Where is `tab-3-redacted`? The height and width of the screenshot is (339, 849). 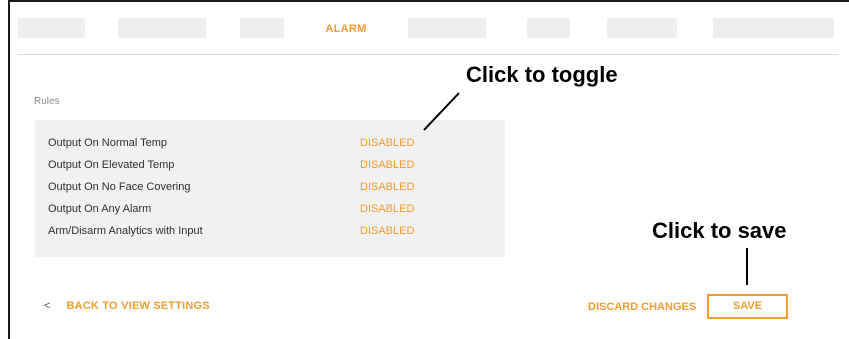 tab-3-redacted is located at coordinates (262, 28).